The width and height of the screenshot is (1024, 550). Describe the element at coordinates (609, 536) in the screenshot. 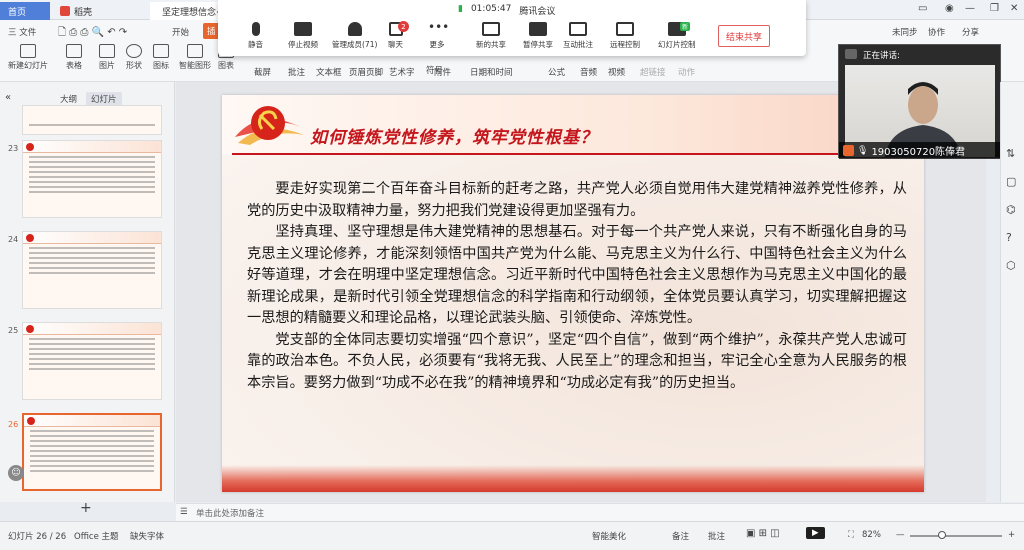

I see `smart-beautify-button: 智能美化` at that location.